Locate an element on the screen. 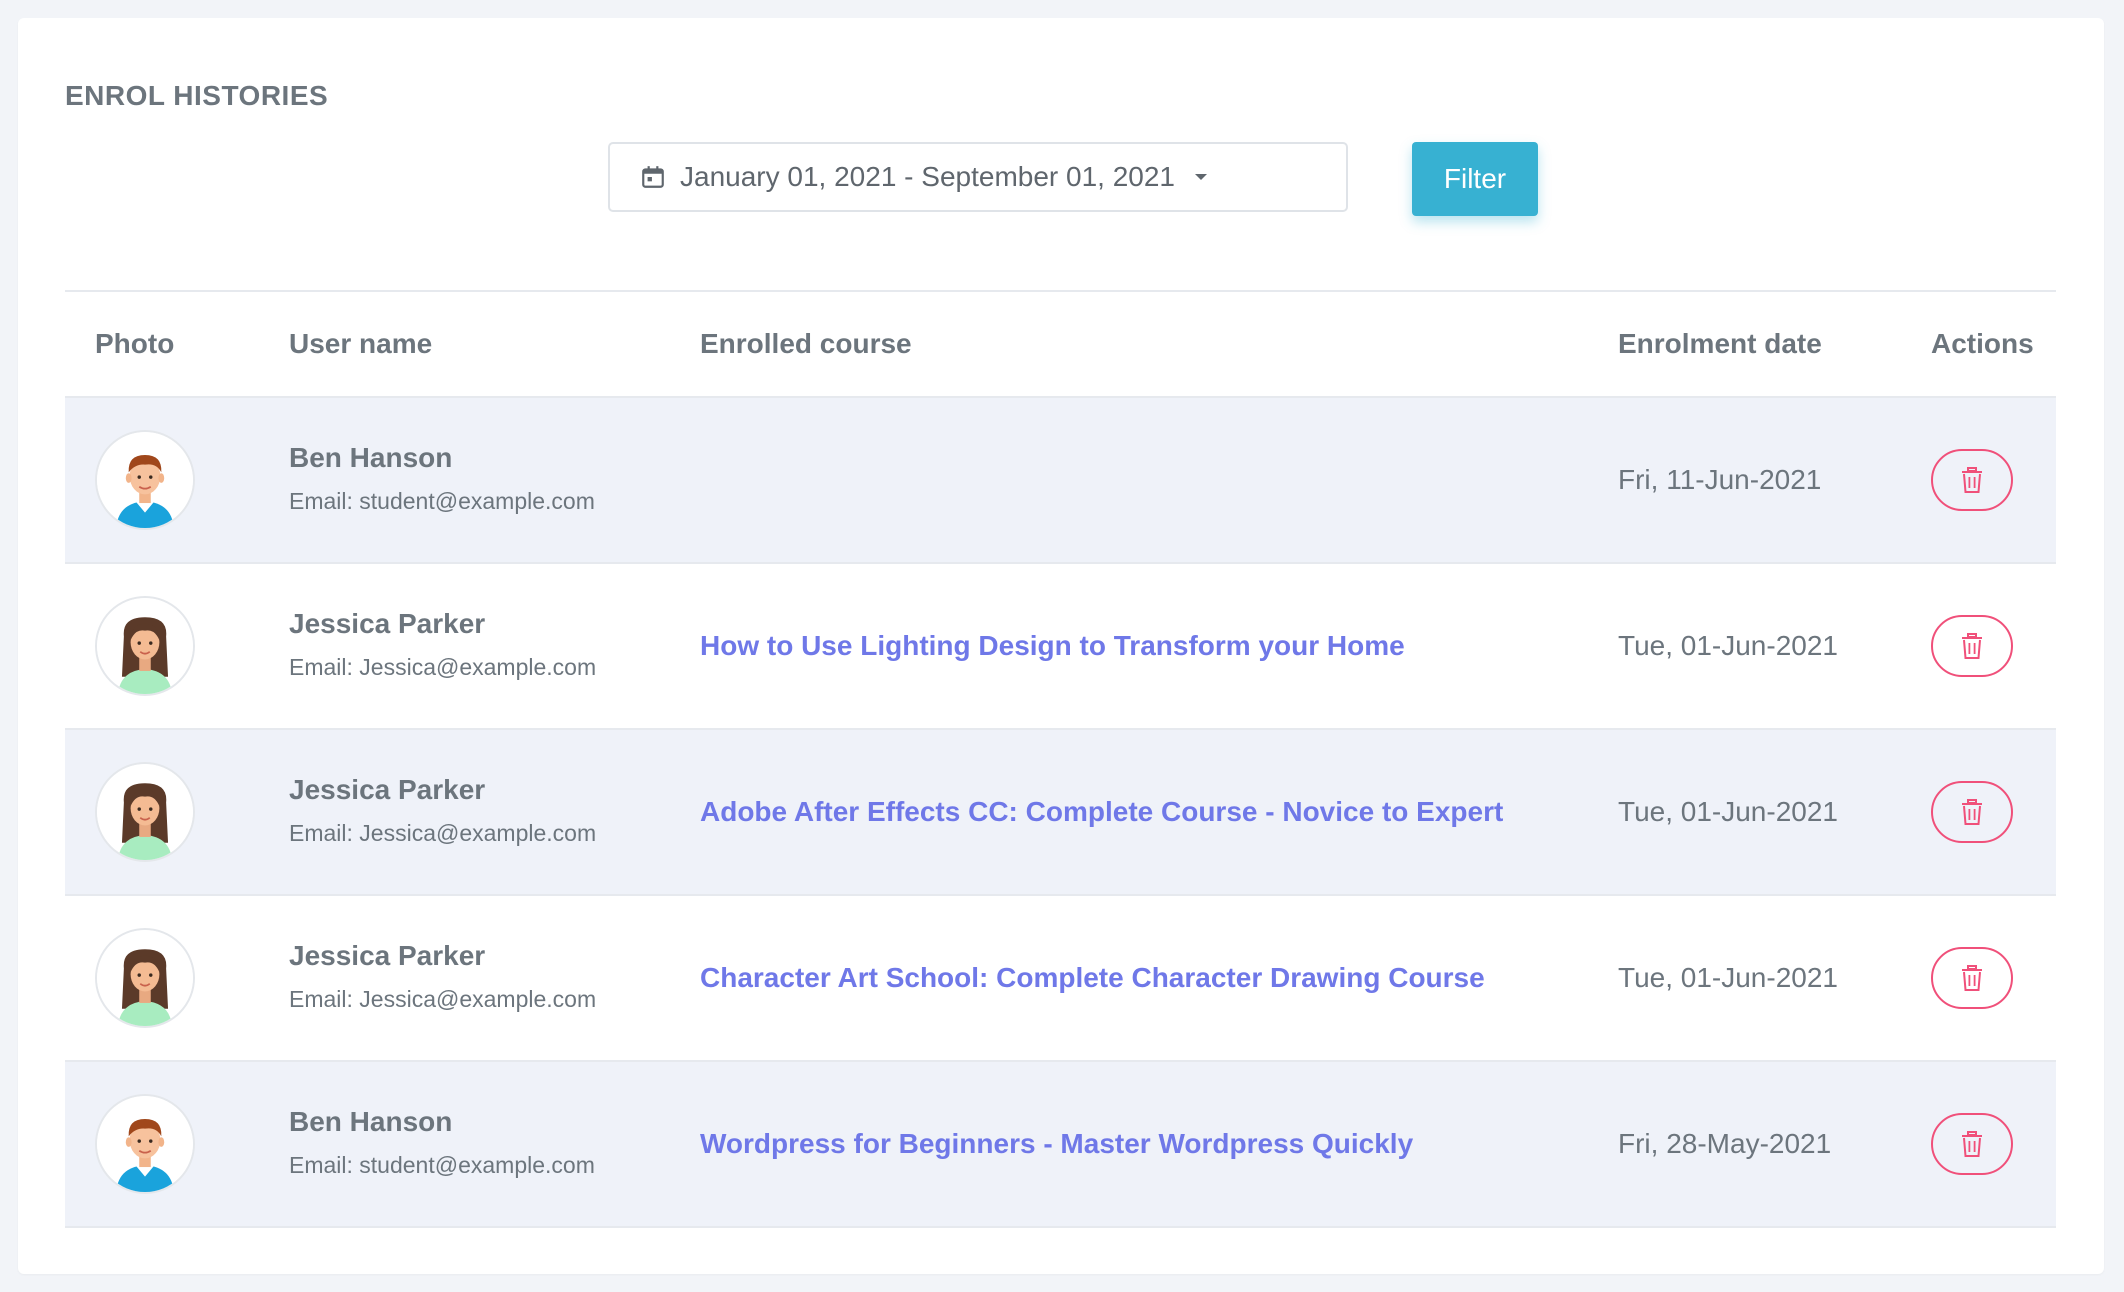  column-header-enrolled-course: Enrolled course is located at coordinates (806, 343).